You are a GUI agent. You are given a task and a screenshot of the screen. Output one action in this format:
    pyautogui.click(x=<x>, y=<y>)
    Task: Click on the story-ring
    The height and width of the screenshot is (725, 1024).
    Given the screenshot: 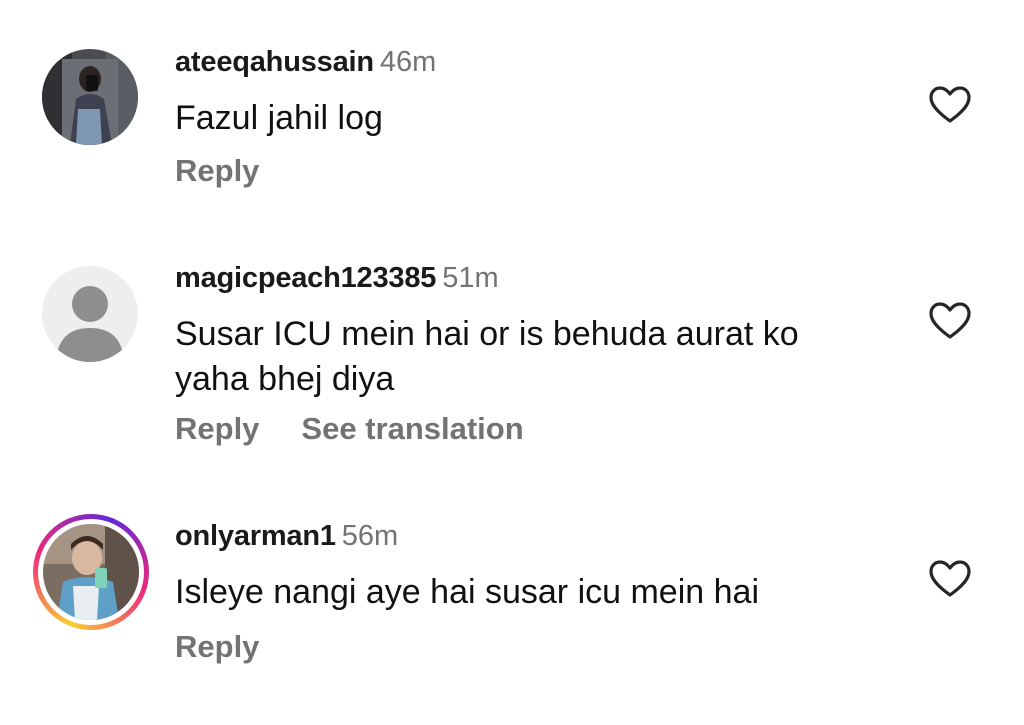 What is the action you would take?
    pyautogui.click(x=91, y=572)
    